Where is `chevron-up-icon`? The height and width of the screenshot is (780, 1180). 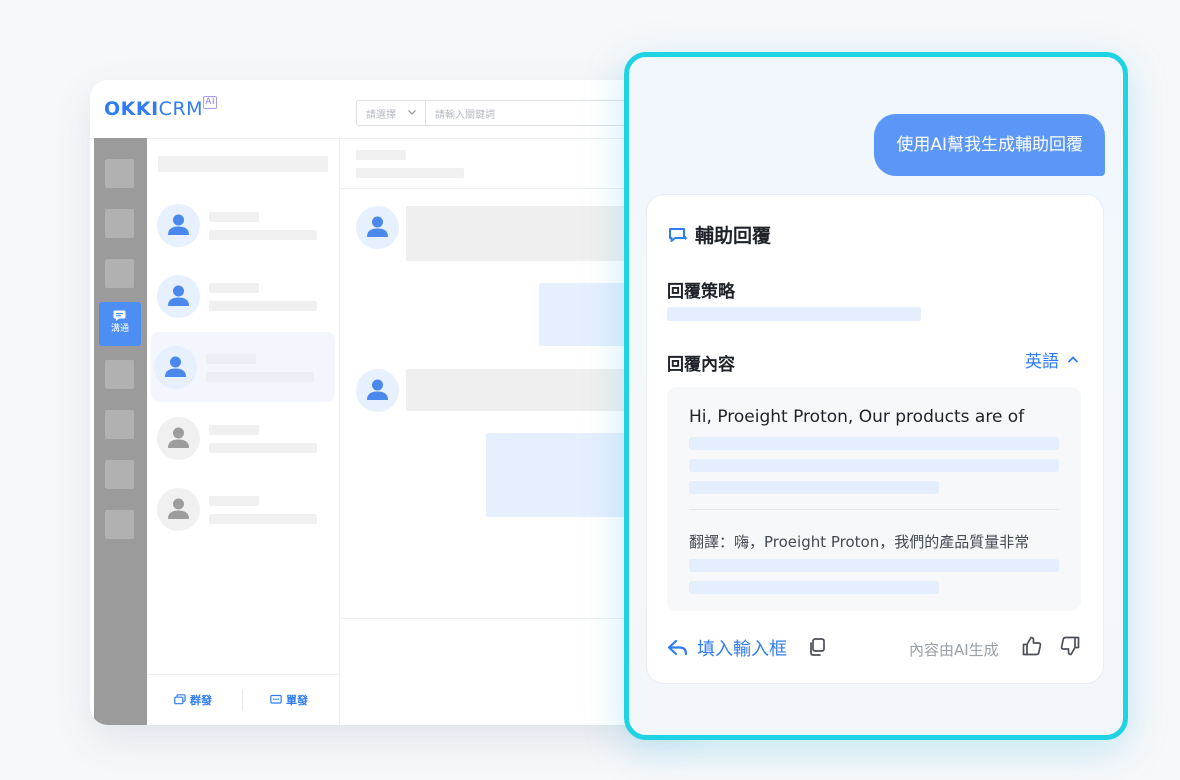 chevron-up-icon is located at coordinates (1073, 359).